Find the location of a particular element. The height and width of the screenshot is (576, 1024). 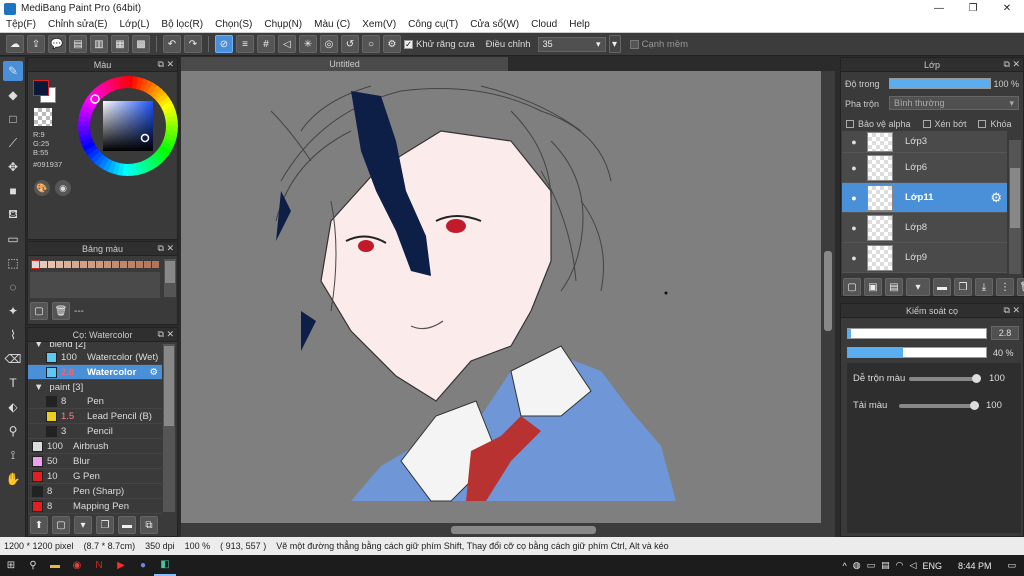

fill-rect-tool-icon: ■ is located at coordinates (13, 191).